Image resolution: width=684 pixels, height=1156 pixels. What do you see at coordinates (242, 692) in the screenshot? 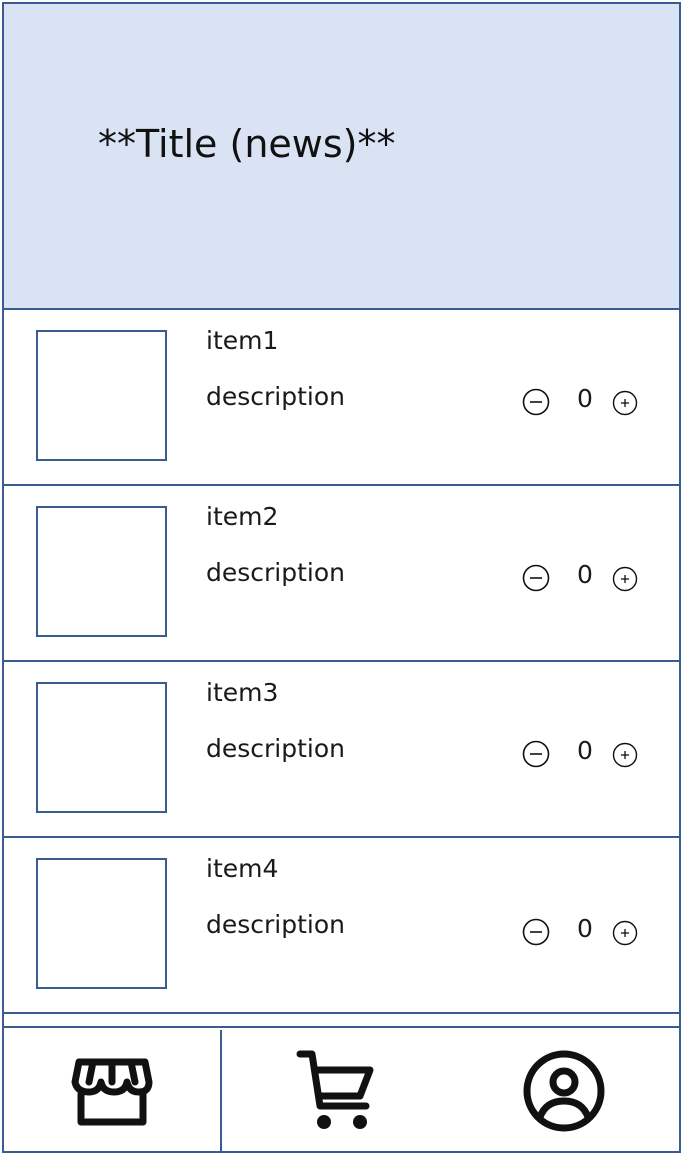
I see `item-name: item3` at bounding box center [242, 692].